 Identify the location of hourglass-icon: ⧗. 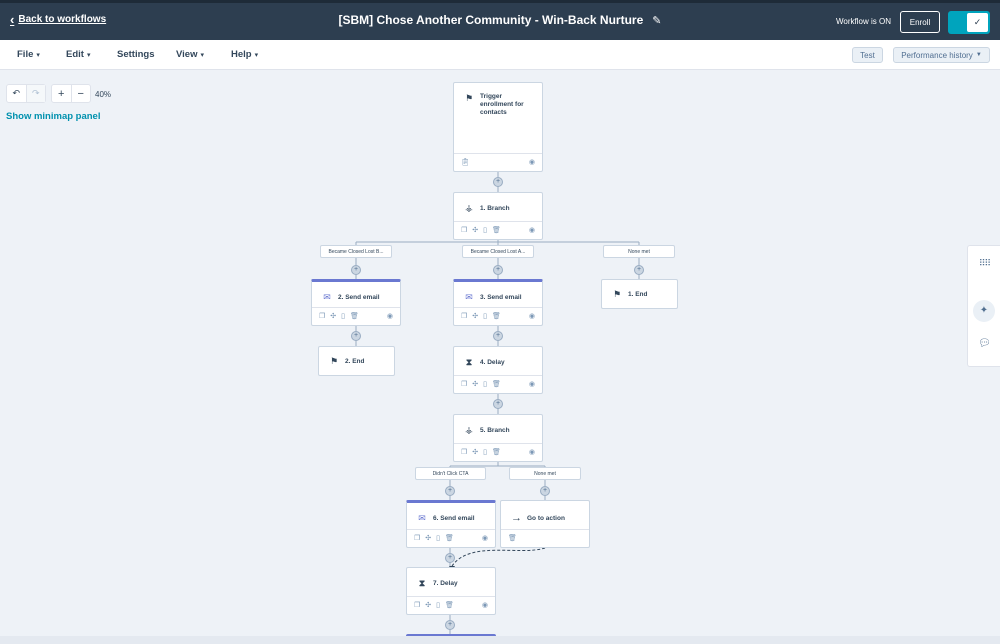
(469, 362).